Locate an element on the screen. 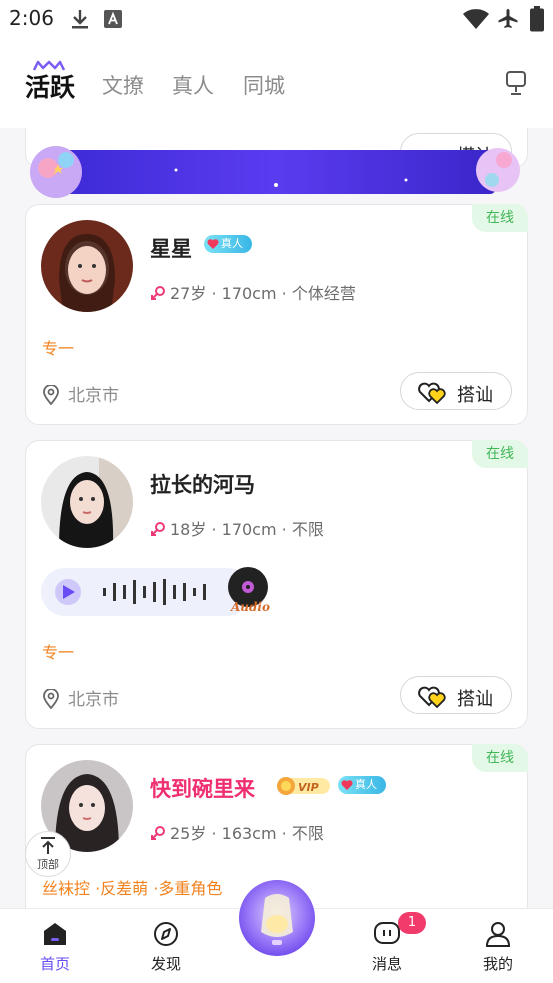  tab-wenliao: 文撩 is located at coordinates (123, 85).